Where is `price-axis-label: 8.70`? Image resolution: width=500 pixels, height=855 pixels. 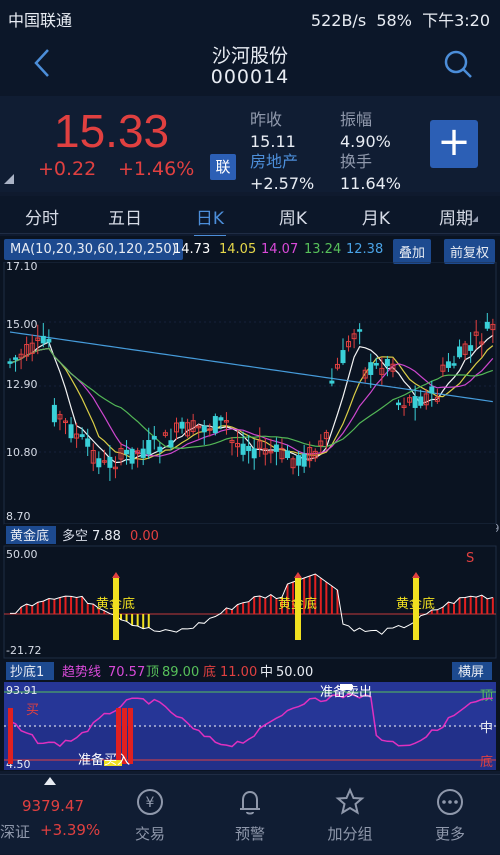 price-axis-label: 8.70 is located at coordinates (18, 516).